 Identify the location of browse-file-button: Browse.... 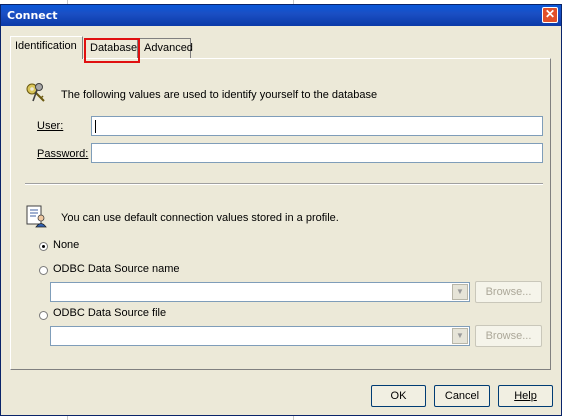
(508, 336).